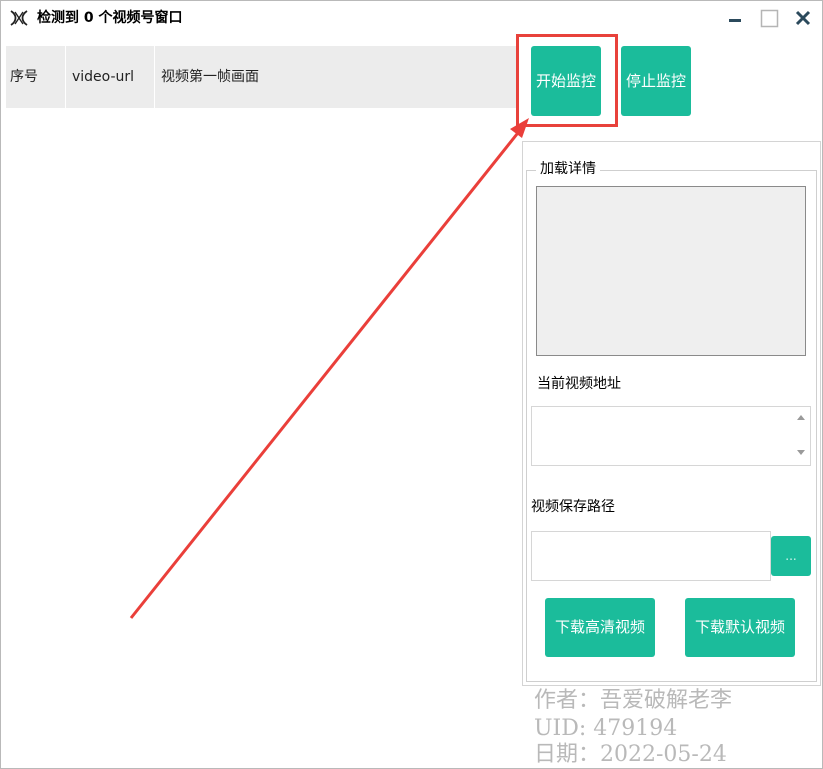 This screenshot has height=769, width=823. Describe the element at coordinates (600, 627) in the screenshot. I see `download-hd-button: 下载高清视频` at that location.